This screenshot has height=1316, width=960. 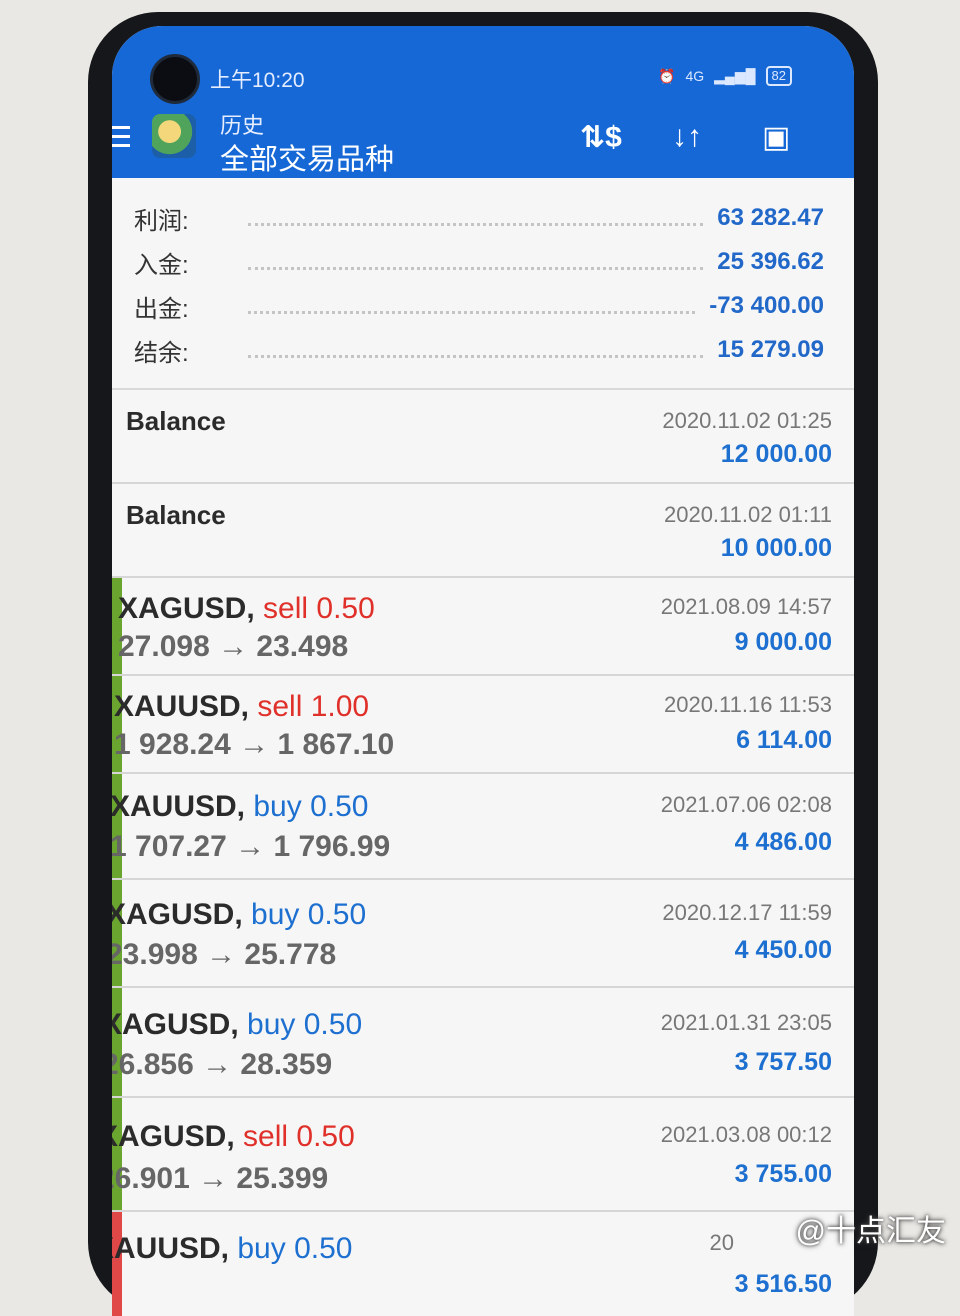 I want to click on row-amount: 6 114.00, so click(x=784, y=740).